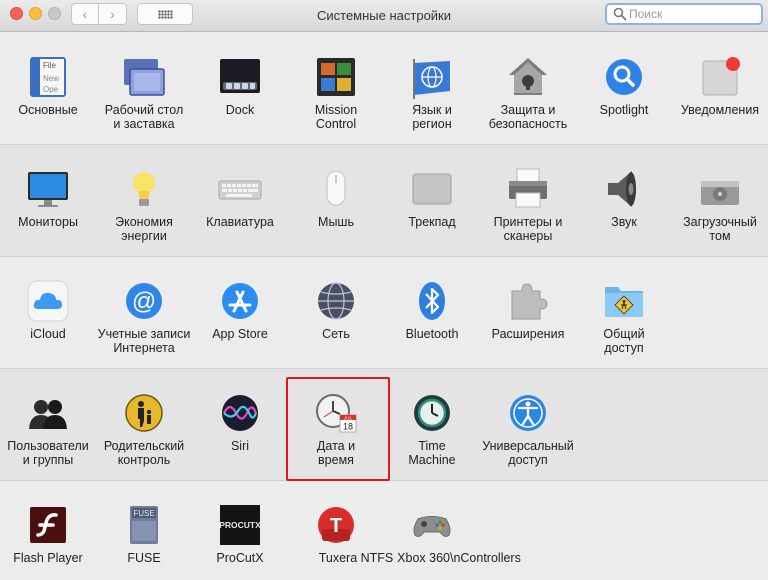 Image resolution: width=768 pixels, height=580 pixels. I want to click on procutx-icon: PROCUTX, so click(240, 525).